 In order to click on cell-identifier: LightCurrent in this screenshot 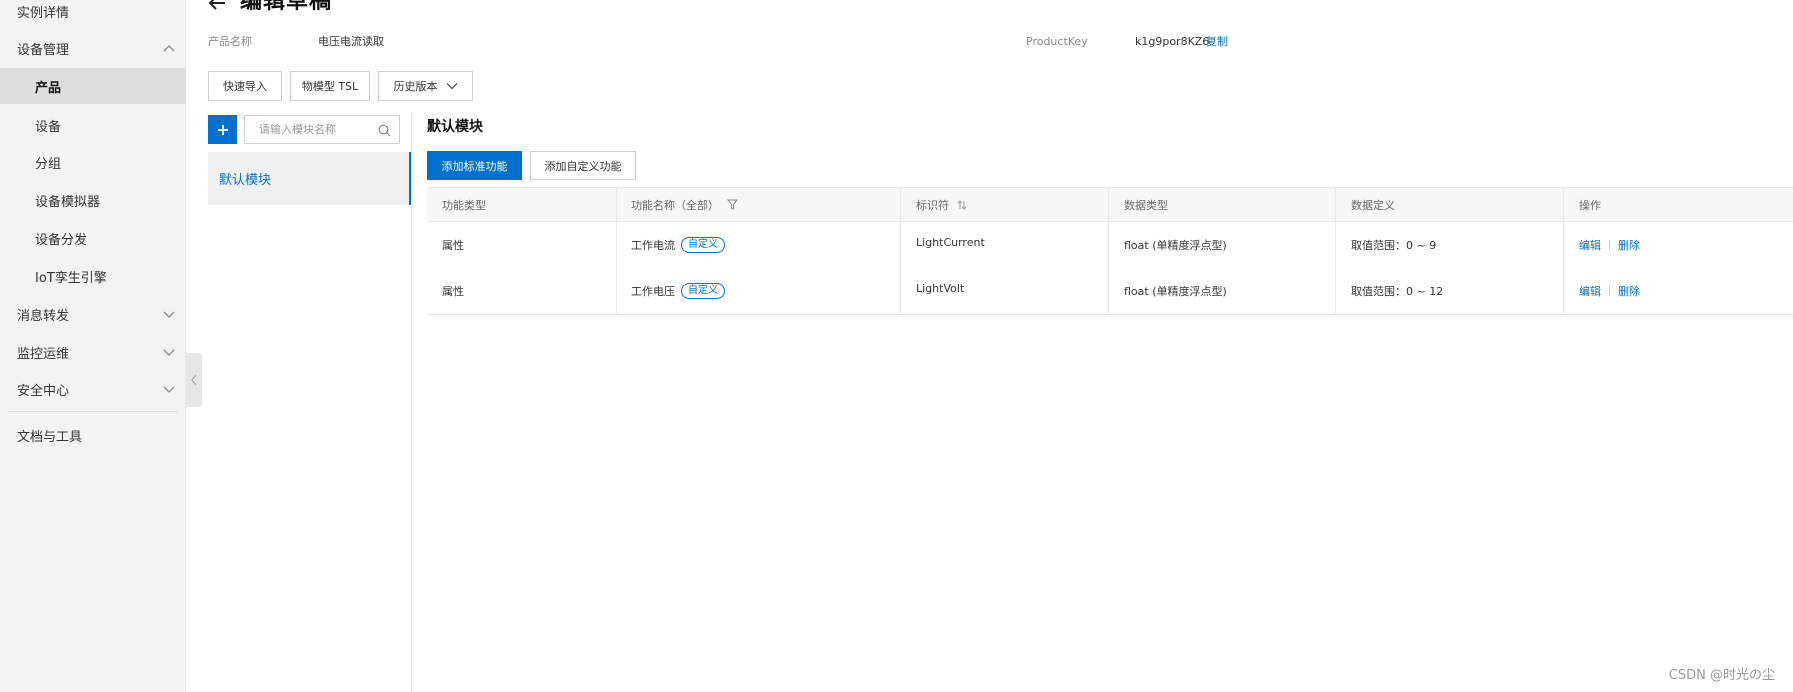, I will do `click(950, 242)`.